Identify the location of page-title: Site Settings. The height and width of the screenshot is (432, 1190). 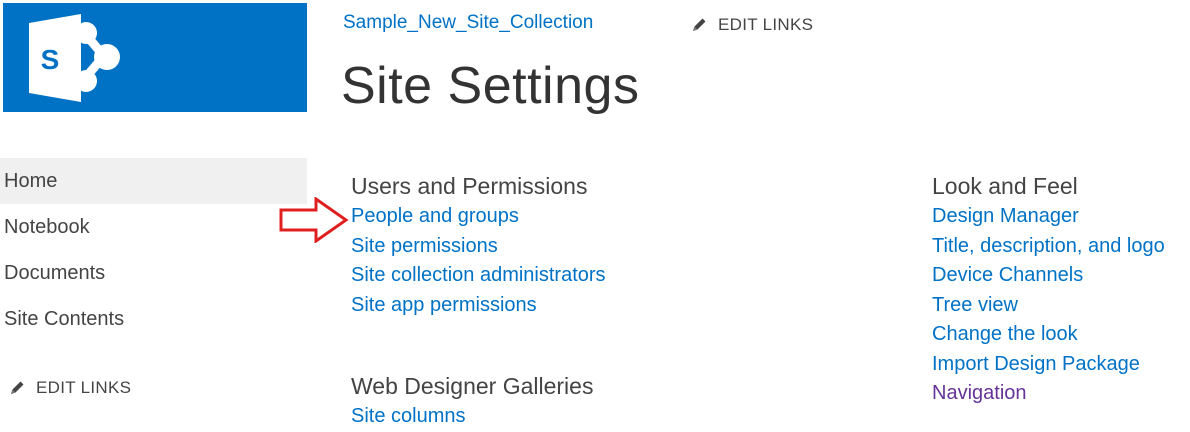
(490, 86).